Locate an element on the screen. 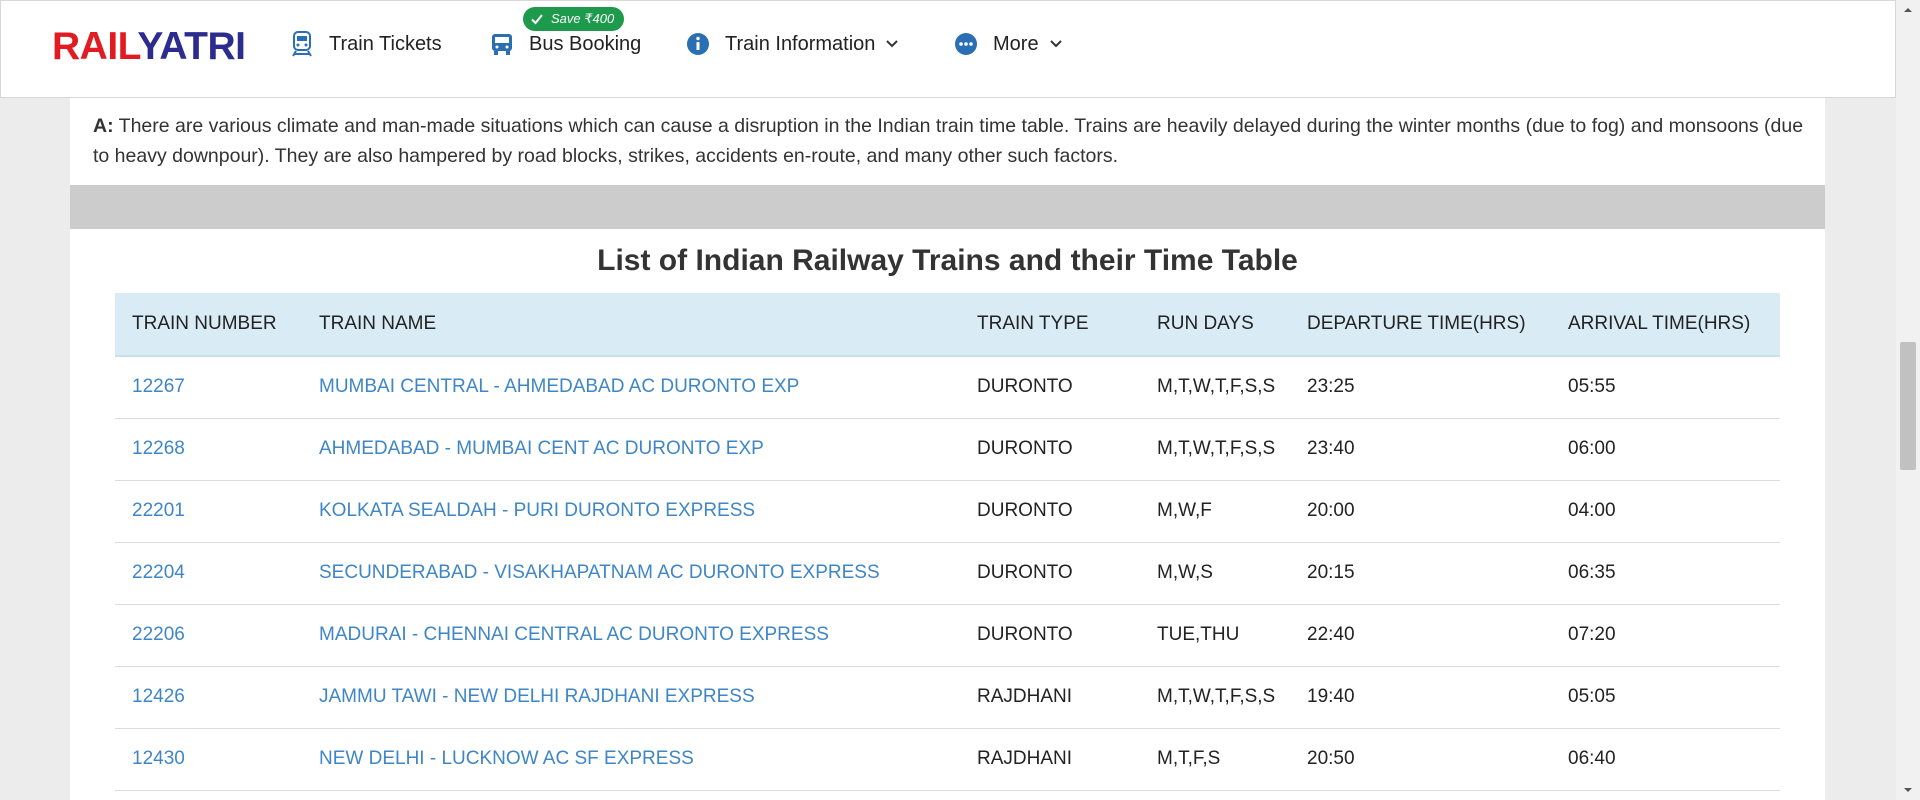  railyatri-logo: RAILYATRI is located at coordinates (149, 46).